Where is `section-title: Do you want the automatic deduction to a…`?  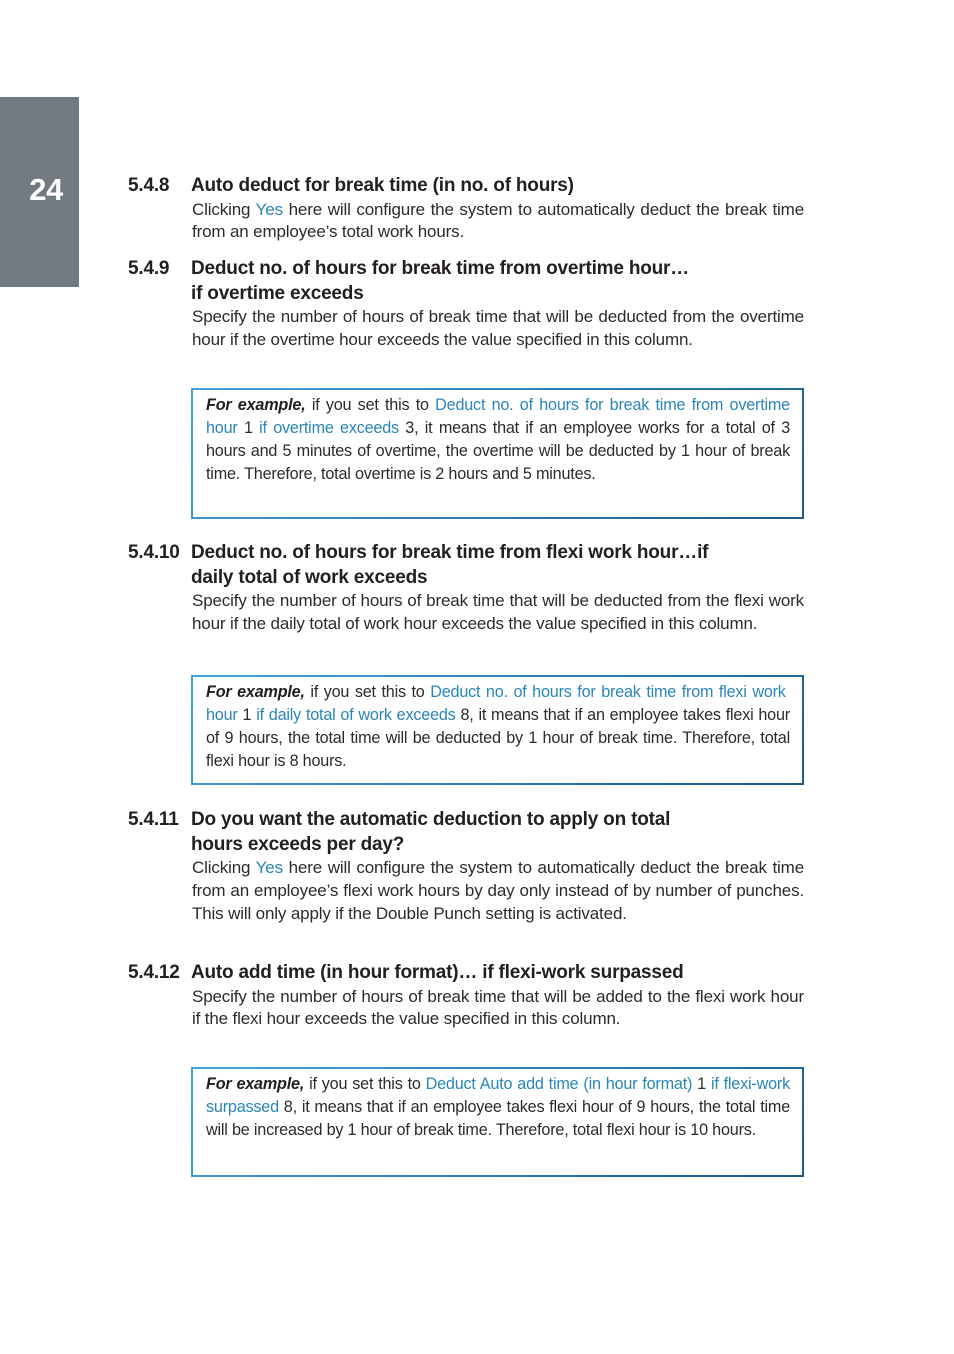 section-title: Do you want the automatic deduction to a… is located at coordinates (497, 832).